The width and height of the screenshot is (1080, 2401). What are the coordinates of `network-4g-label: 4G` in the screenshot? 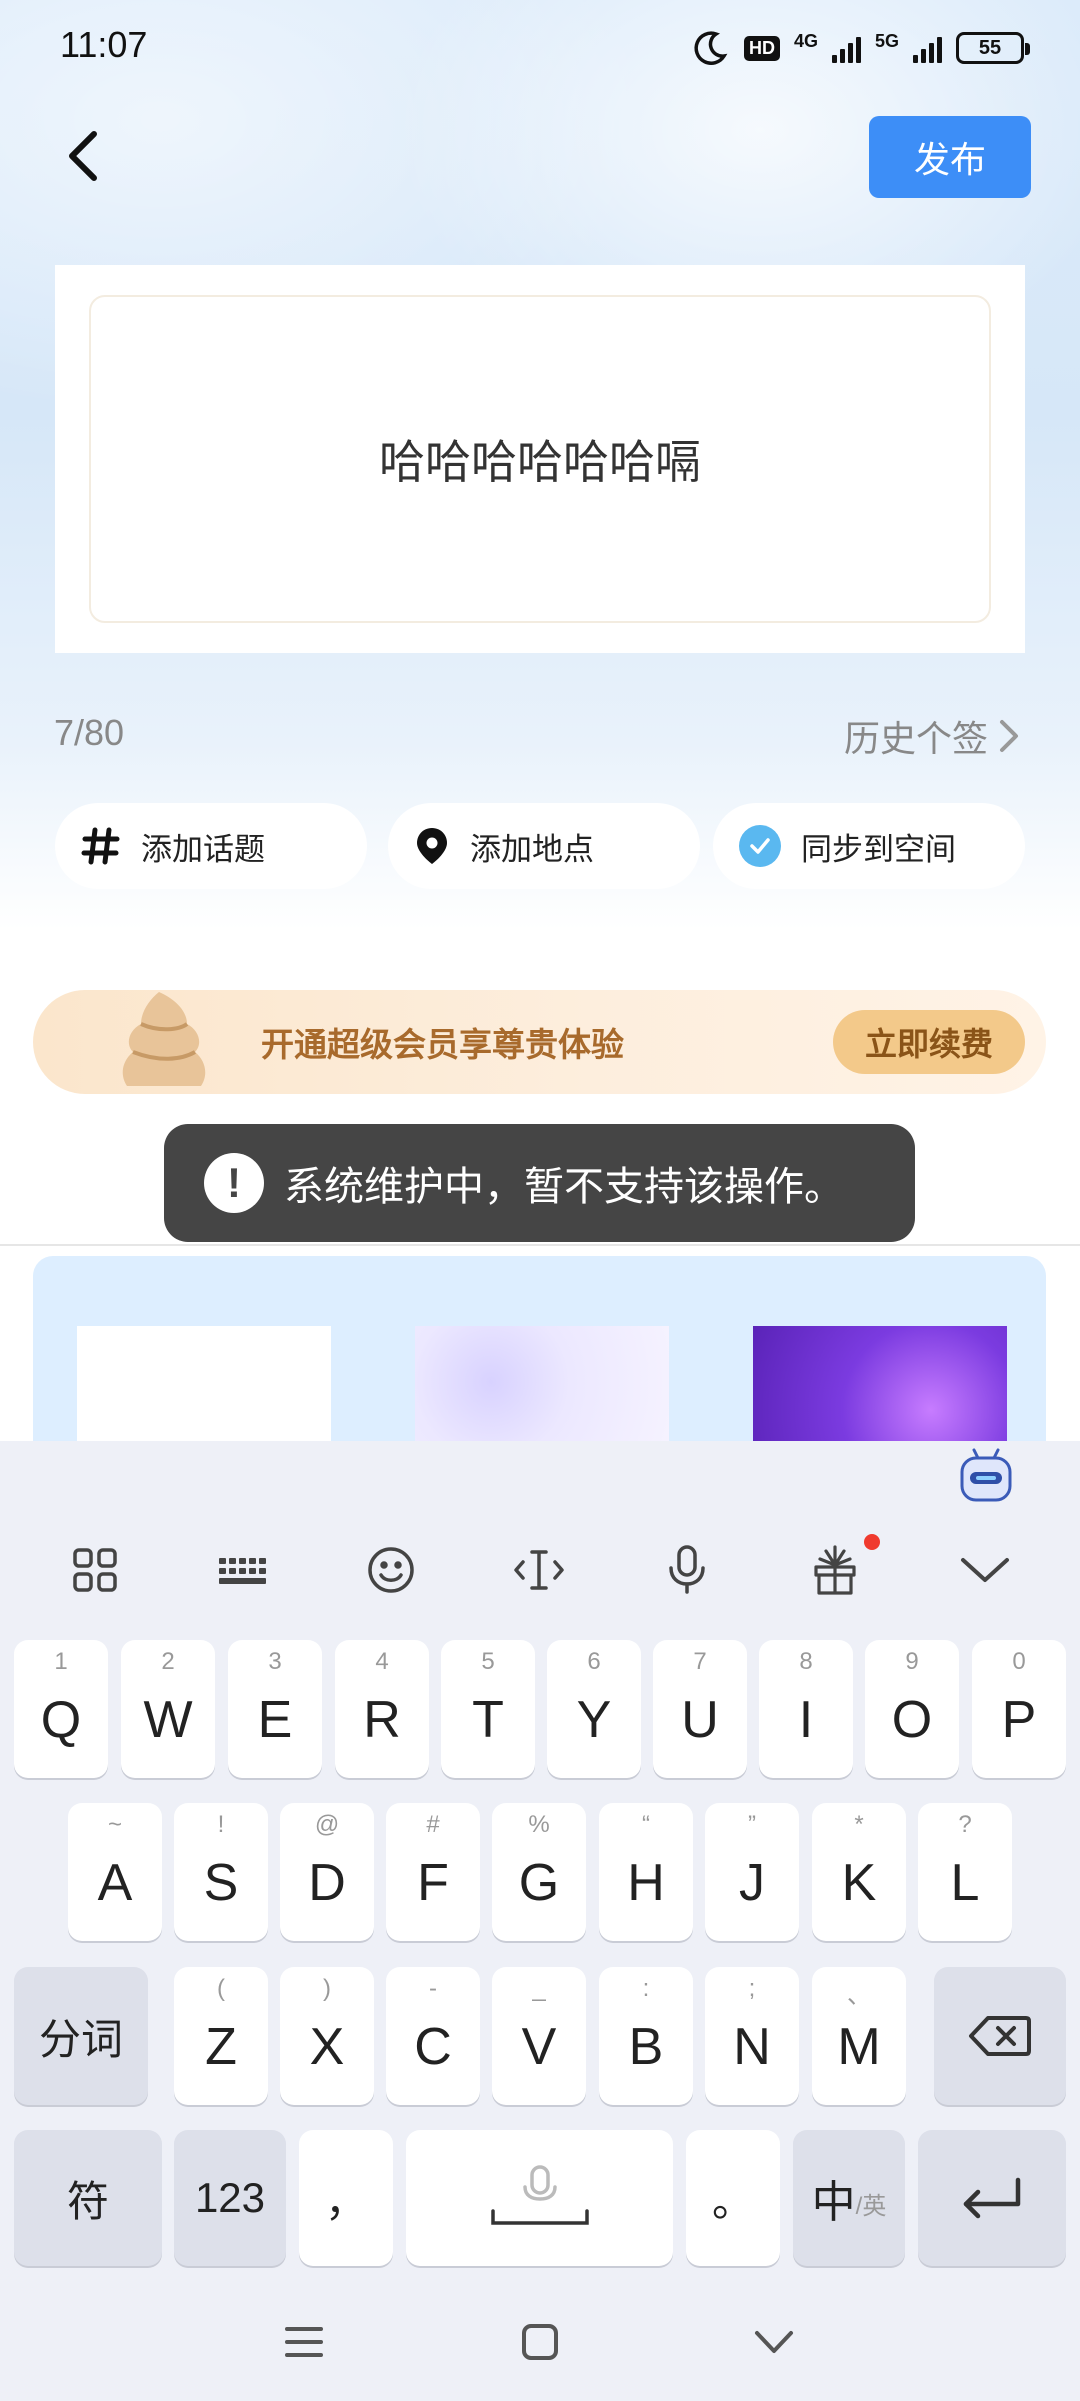 It's located at (805, 40).